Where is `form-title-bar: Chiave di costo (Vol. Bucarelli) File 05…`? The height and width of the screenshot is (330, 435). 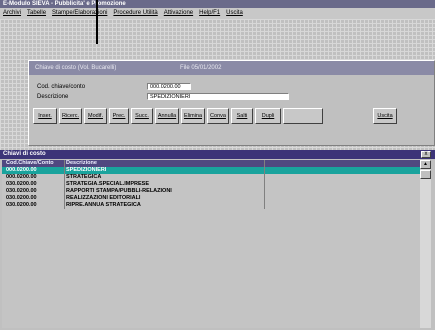
form-title-bar: Chiave di costo (Vol. Bucarelli) File 05… is located at coordinates (231, 68).